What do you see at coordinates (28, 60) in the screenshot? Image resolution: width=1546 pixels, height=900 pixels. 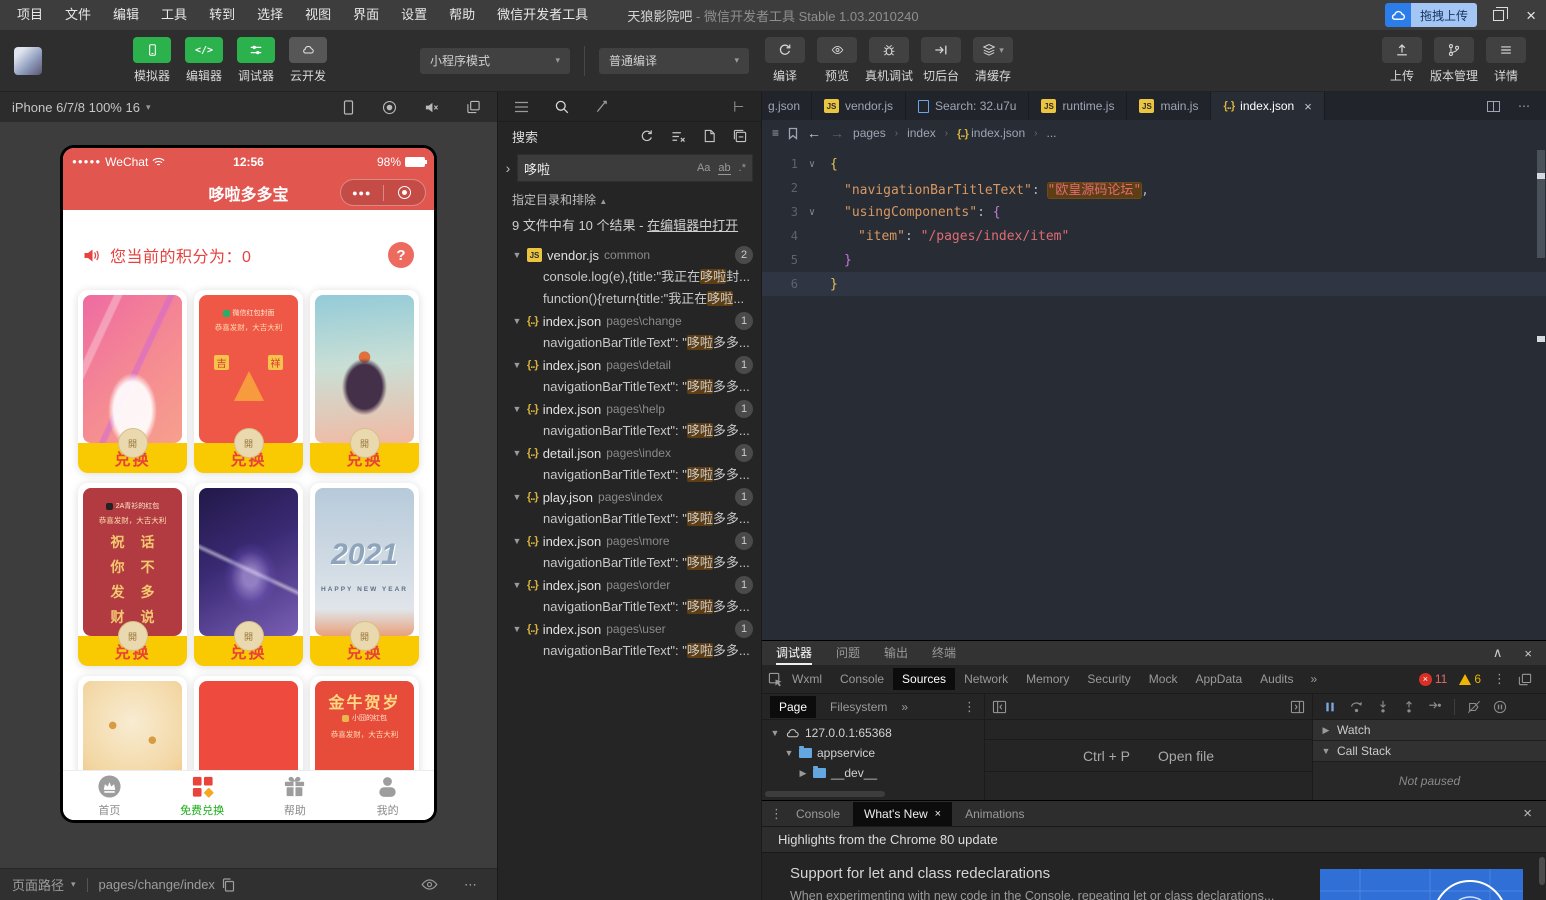 I see `avatar` at bounding box center [28, 60].